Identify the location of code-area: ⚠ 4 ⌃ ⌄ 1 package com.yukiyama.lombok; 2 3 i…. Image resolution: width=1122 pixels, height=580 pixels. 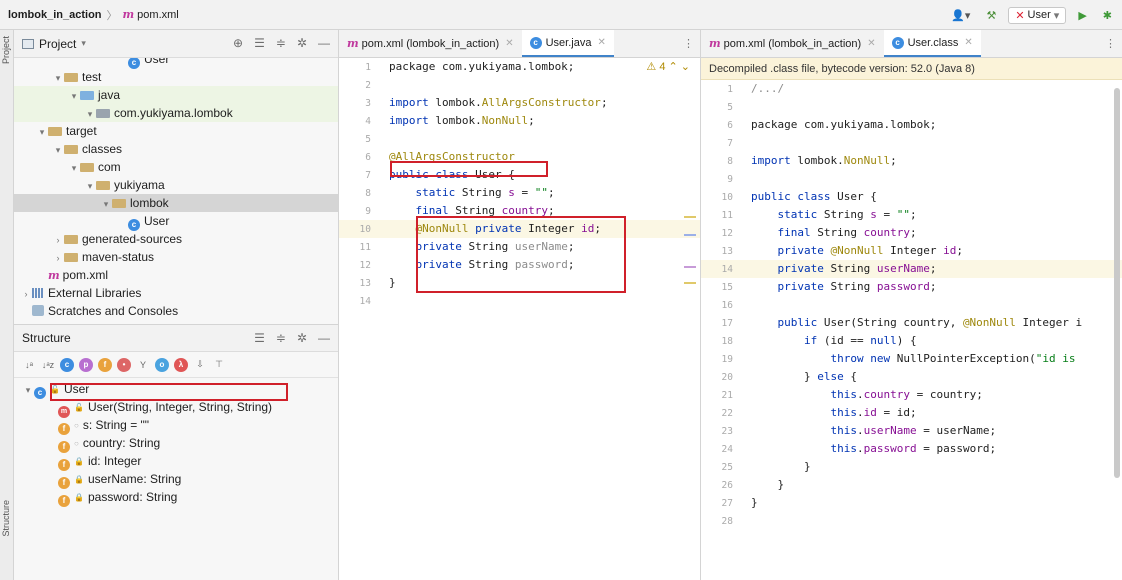
(519, 184).